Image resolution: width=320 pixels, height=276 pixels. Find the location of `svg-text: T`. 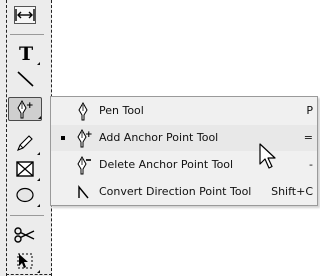

svg-text: T is located at coordinates (26, 53).